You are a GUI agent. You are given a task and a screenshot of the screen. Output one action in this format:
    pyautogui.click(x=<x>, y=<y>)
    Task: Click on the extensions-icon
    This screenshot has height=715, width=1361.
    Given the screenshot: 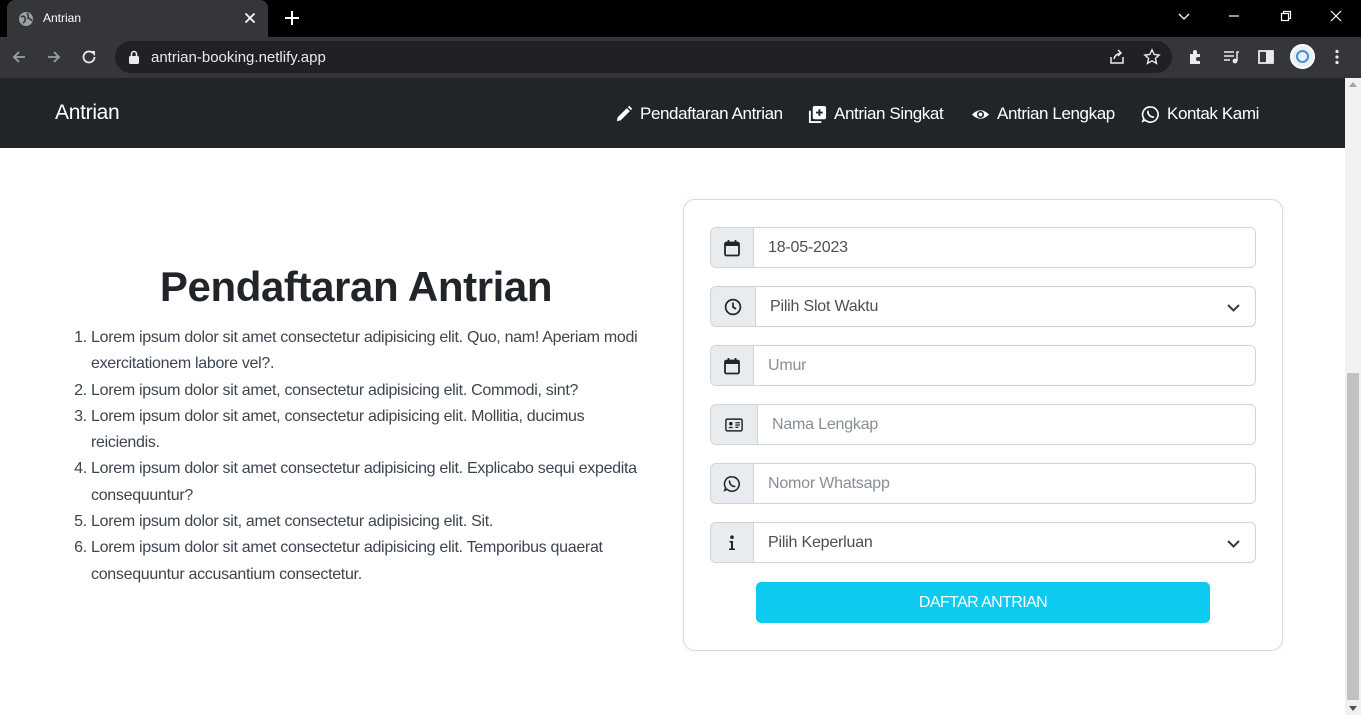 What is the action you would take?
    pyautogui.click(x=1196, y=57)
    